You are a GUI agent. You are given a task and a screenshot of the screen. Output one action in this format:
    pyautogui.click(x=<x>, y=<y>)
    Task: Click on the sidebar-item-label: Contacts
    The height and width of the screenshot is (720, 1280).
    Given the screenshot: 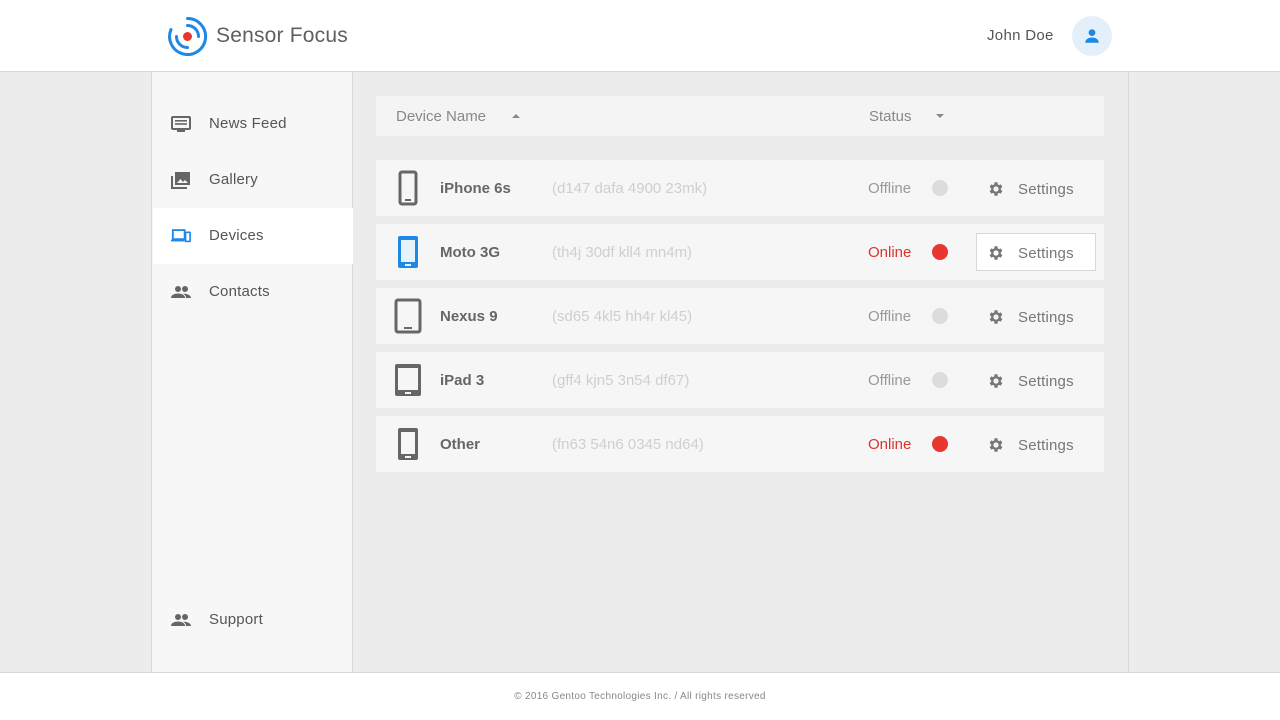 What is the action you would take?
    pyautogui.click(x=239, y=291)
    